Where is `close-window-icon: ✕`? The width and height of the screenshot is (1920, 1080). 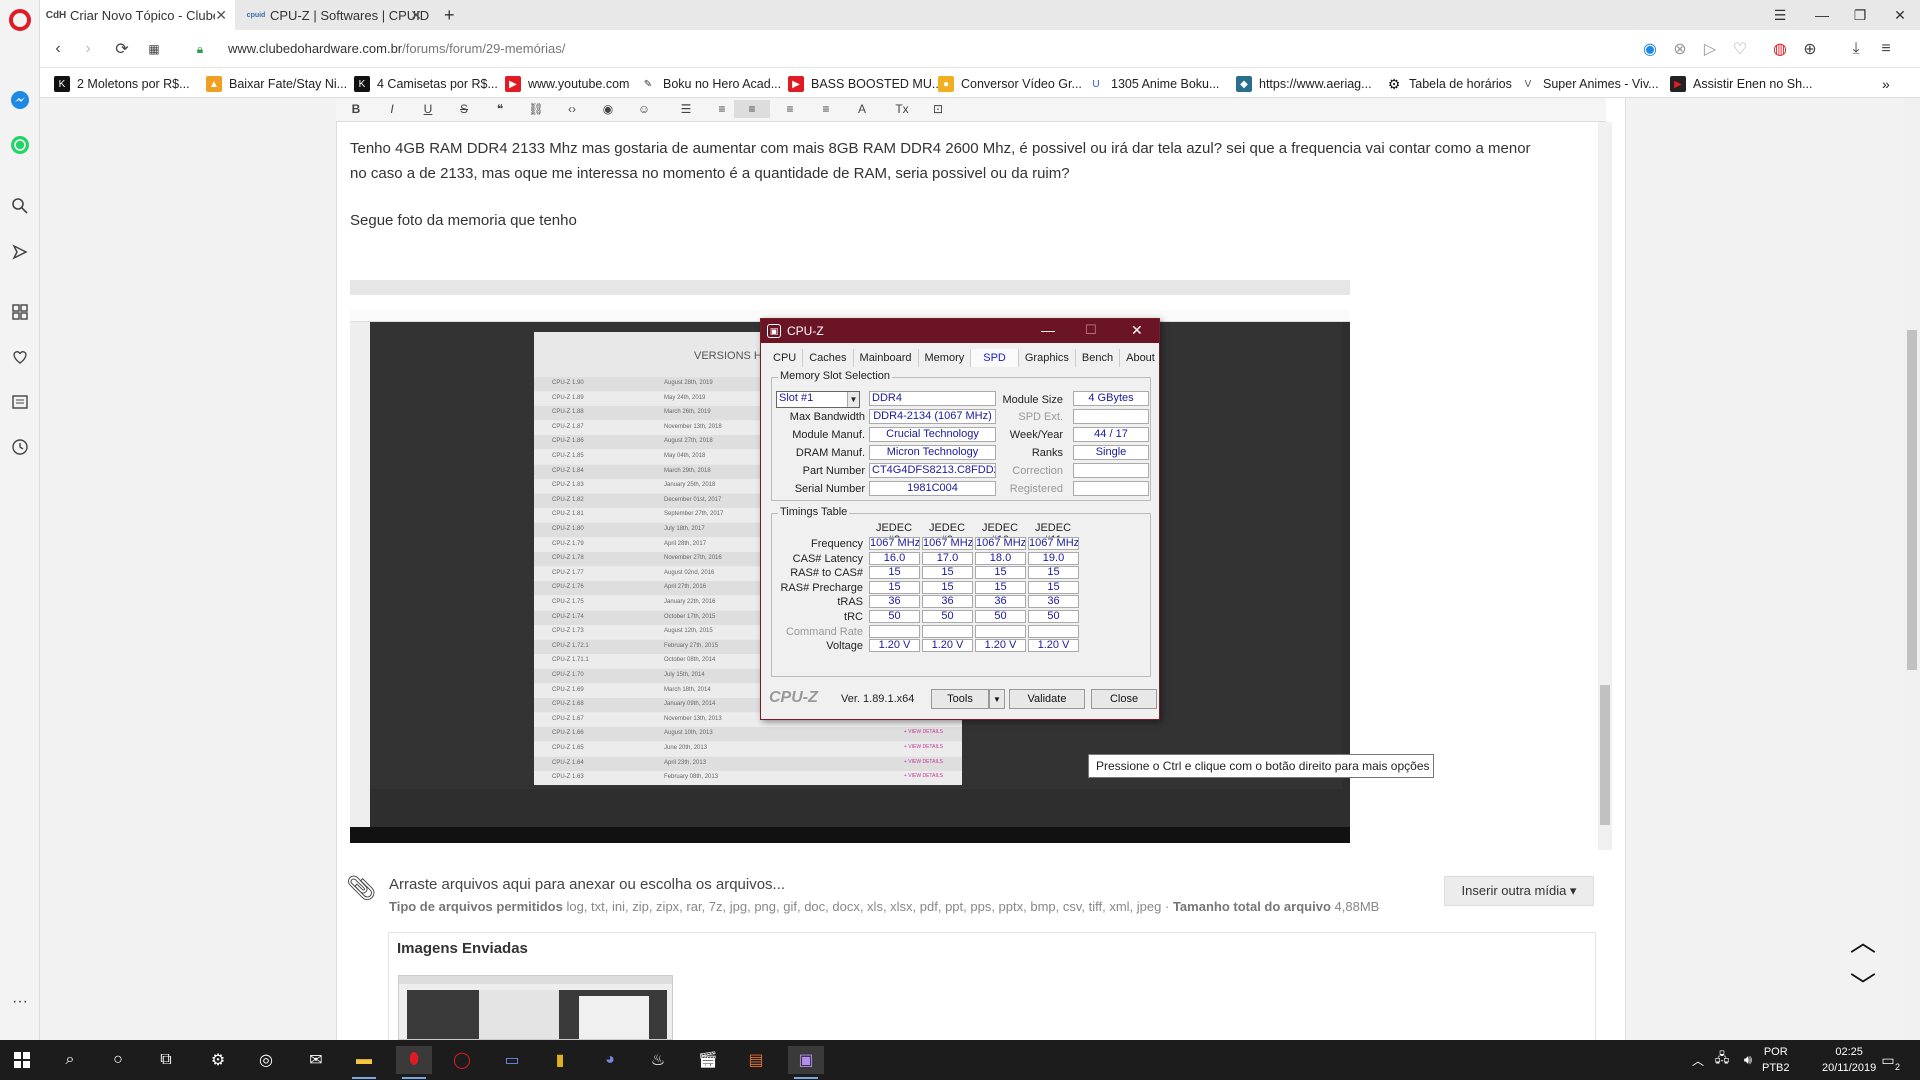 close-window-icon: ✕ is located at coordinates (1900, 15).